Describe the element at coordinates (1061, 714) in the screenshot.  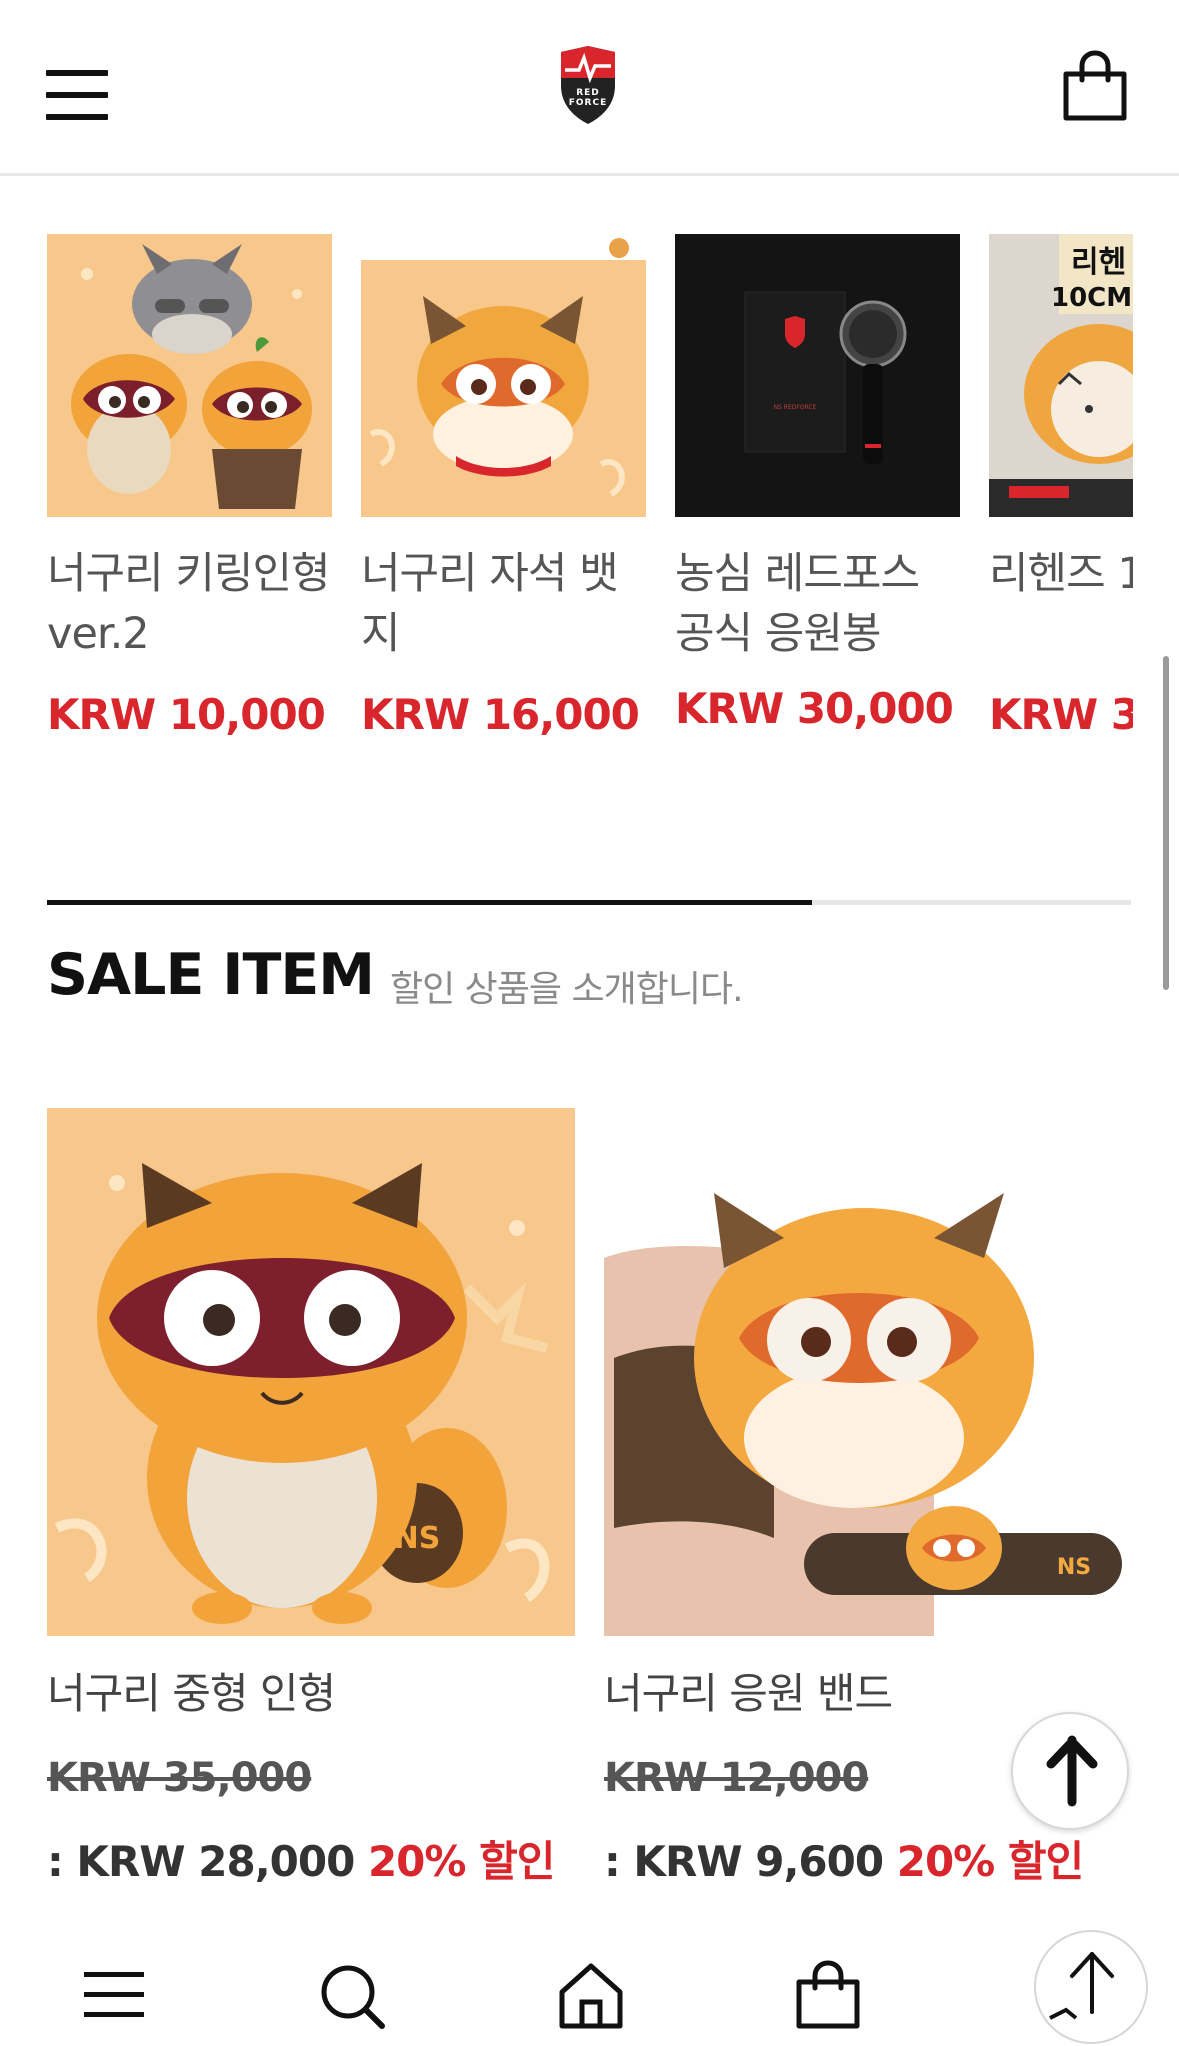
I see `product-price: KRW 3` at that location.